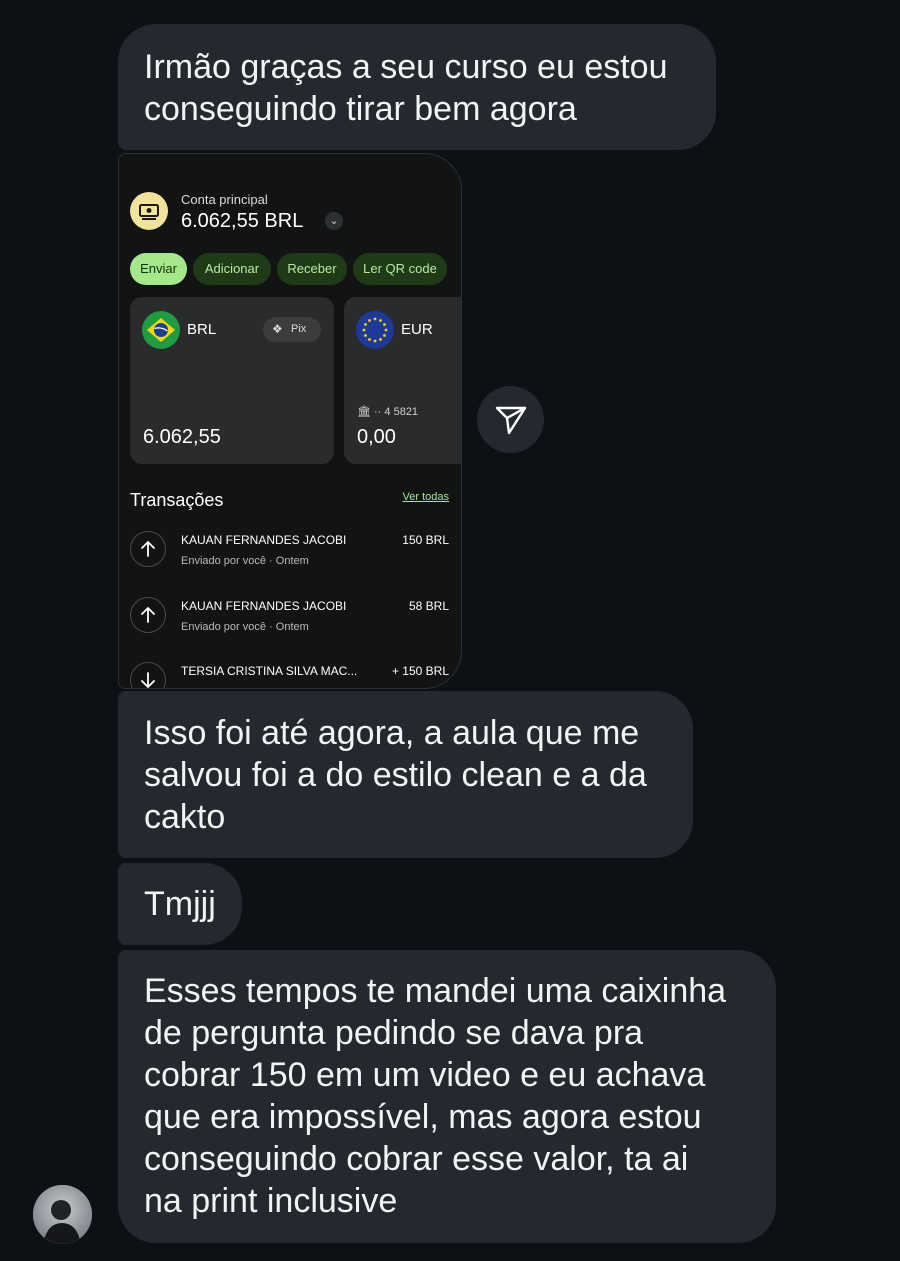 The width and height of the screenshot is (900, 1261). I want to click on pix-icon: ❖, so click(277, 329).